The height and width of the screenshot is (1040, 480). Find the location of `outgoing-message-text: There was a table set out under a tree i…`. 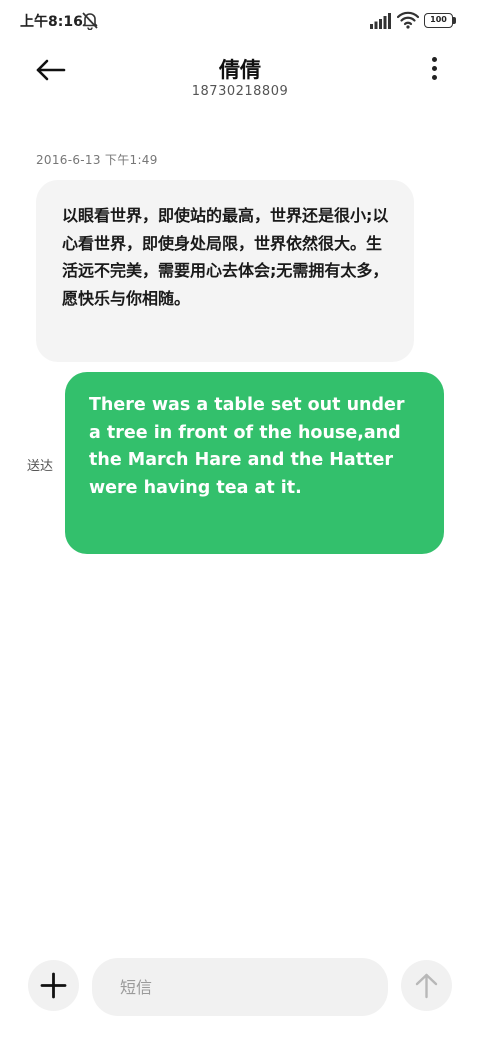

outgoing-message-text: There was a table set out under a tree i… is located at coordinates (247, 446).